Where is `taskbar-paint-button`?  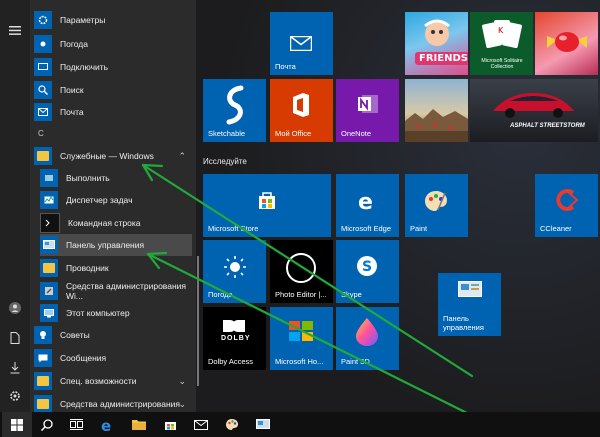 taskbar-paint-button is located at coordinates (232, 424).